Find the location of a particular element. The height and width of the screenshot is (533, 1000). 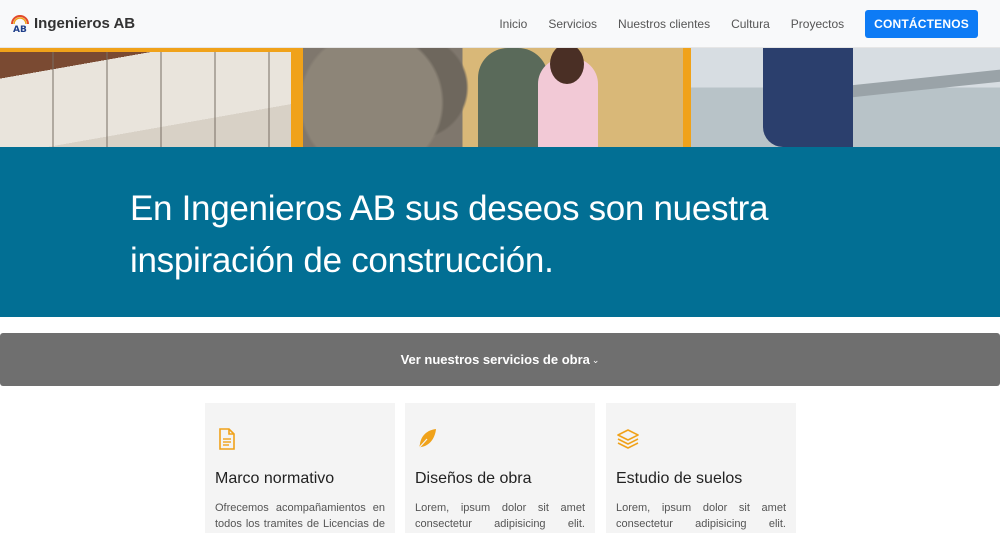

nav-link-proyectos: Proyectos is located at coordinates (817, 24).